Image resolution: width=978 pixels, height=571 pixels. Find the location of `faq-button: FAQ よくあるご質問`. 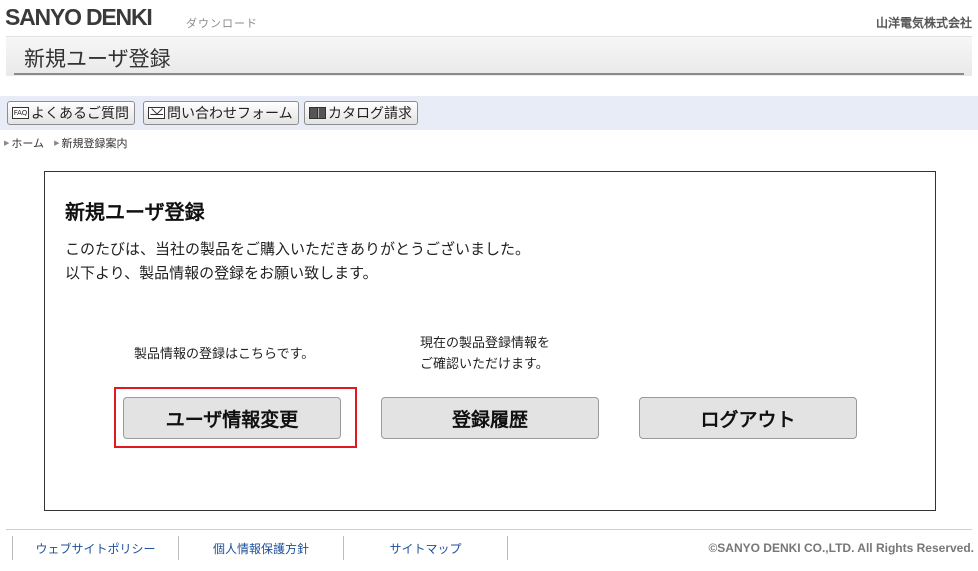

faq-button: FAQ よくあるご質問 is located at coordinates (71, 113).